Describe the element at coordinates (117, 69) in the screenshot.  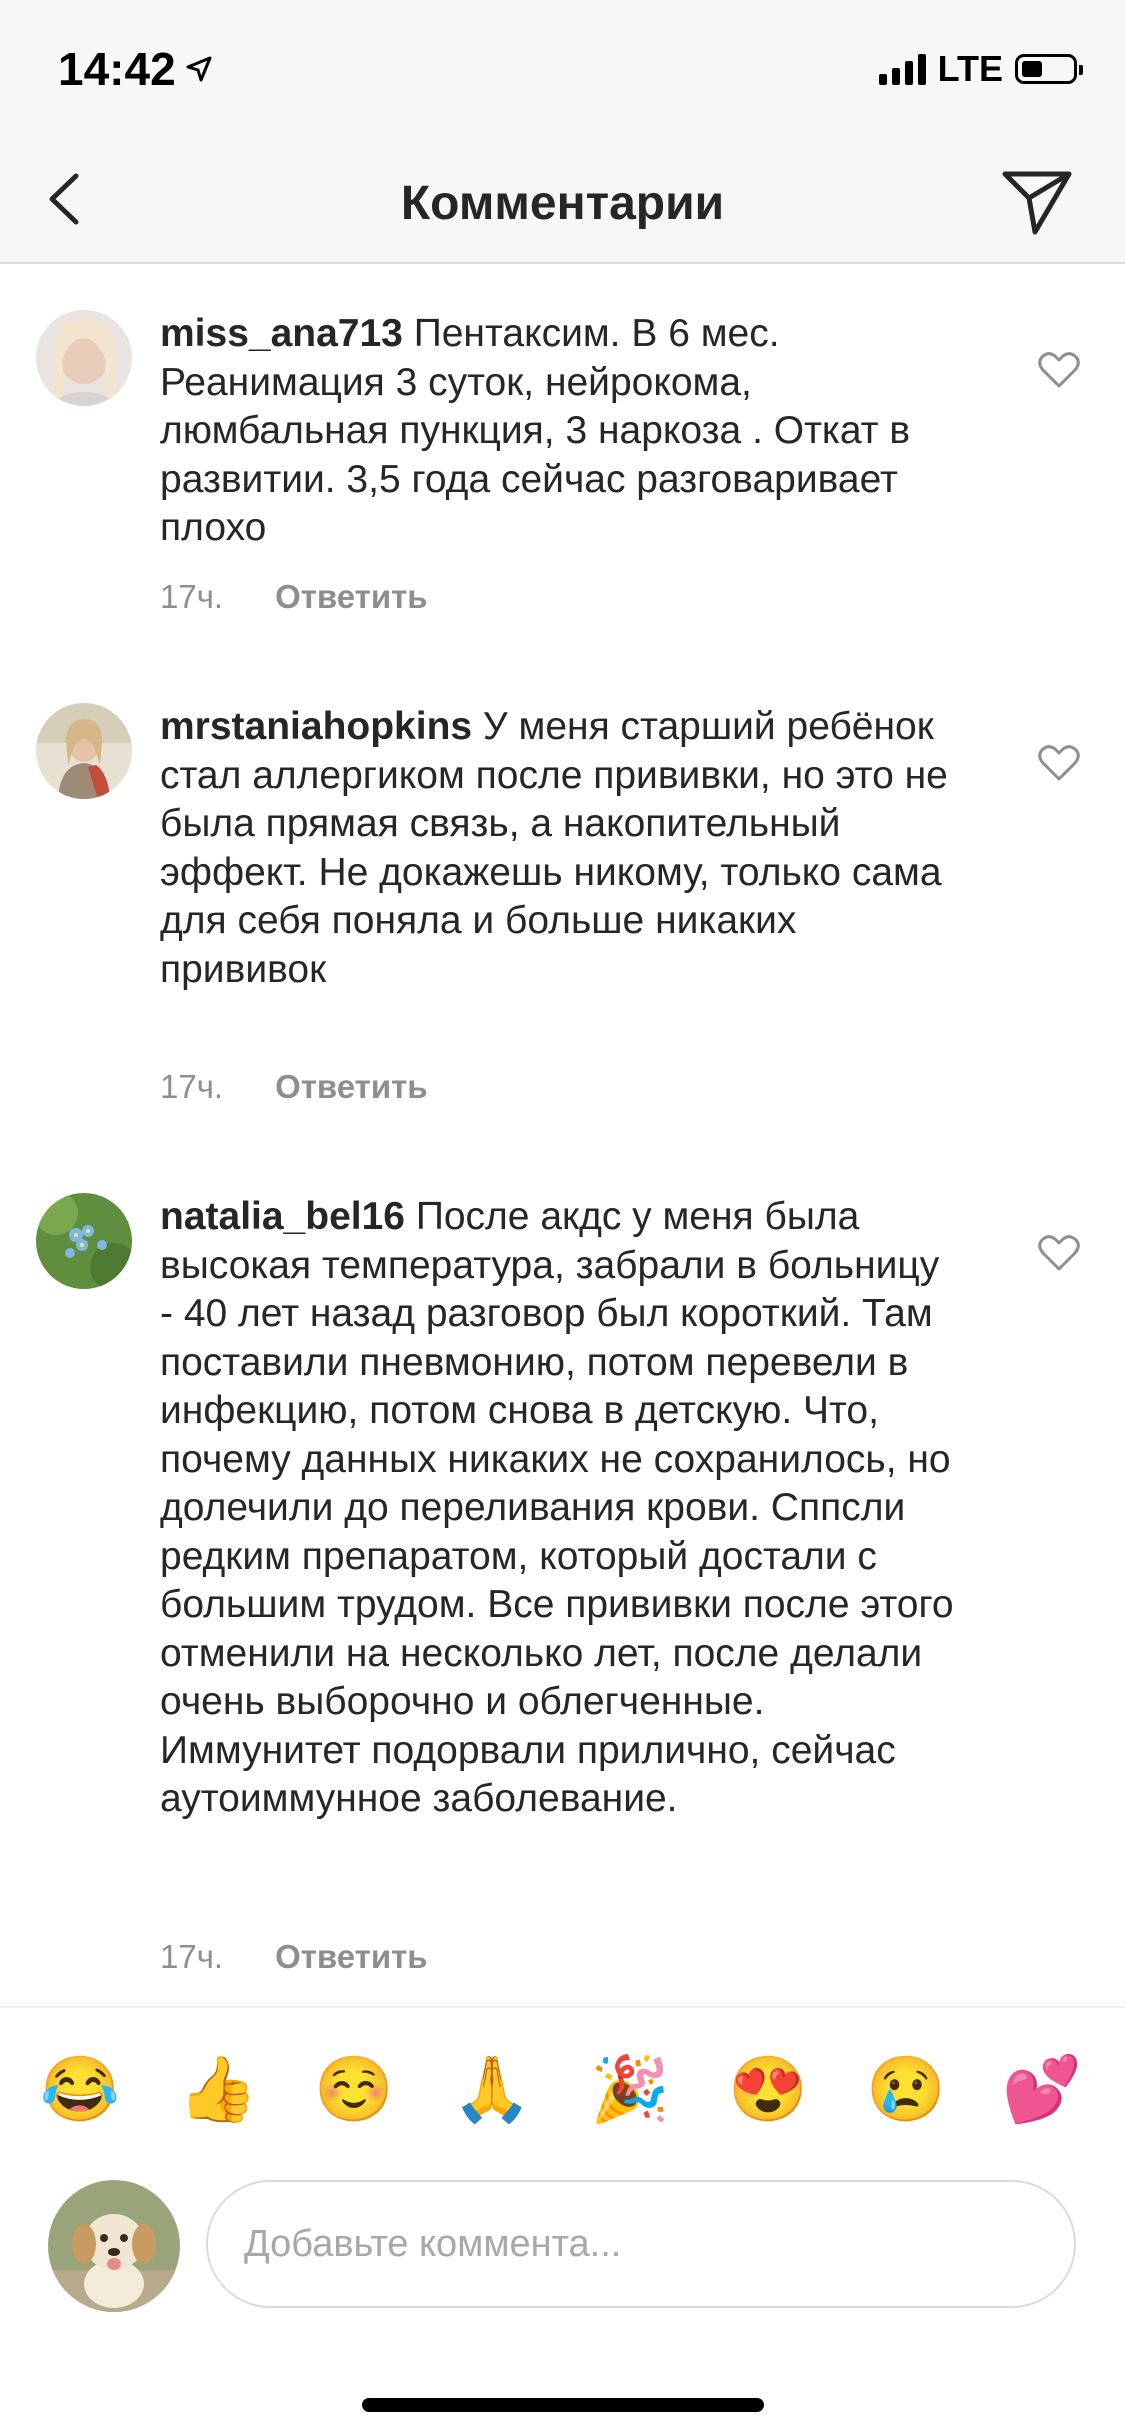
I see `clock: 14:42` at that location.